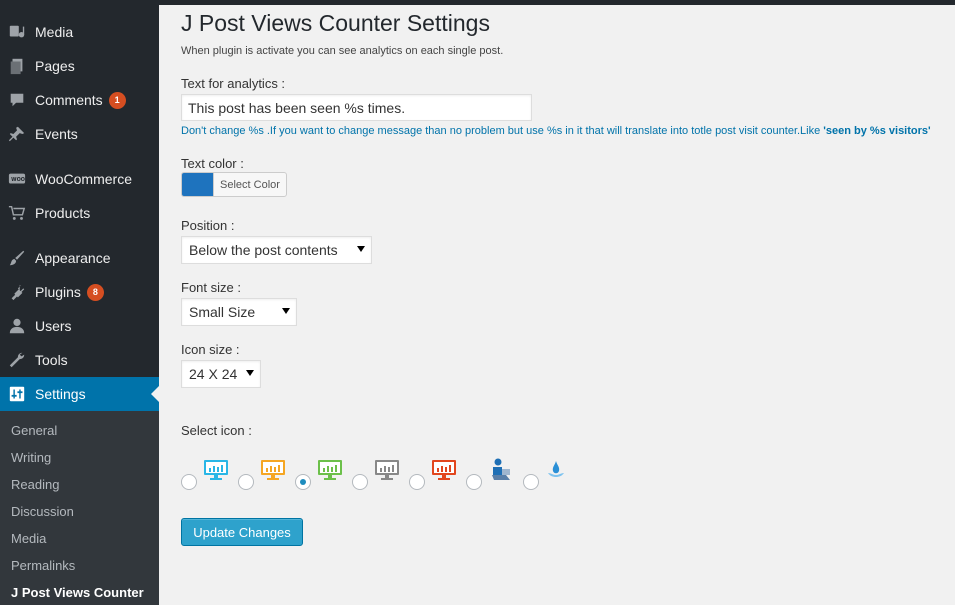 The height and width of the screenshot is (605, 955). What do you see at coordinates (53, 326) in the screenshot?
I see `sidebar-item-label: Users` at bounding box center [53, 326].